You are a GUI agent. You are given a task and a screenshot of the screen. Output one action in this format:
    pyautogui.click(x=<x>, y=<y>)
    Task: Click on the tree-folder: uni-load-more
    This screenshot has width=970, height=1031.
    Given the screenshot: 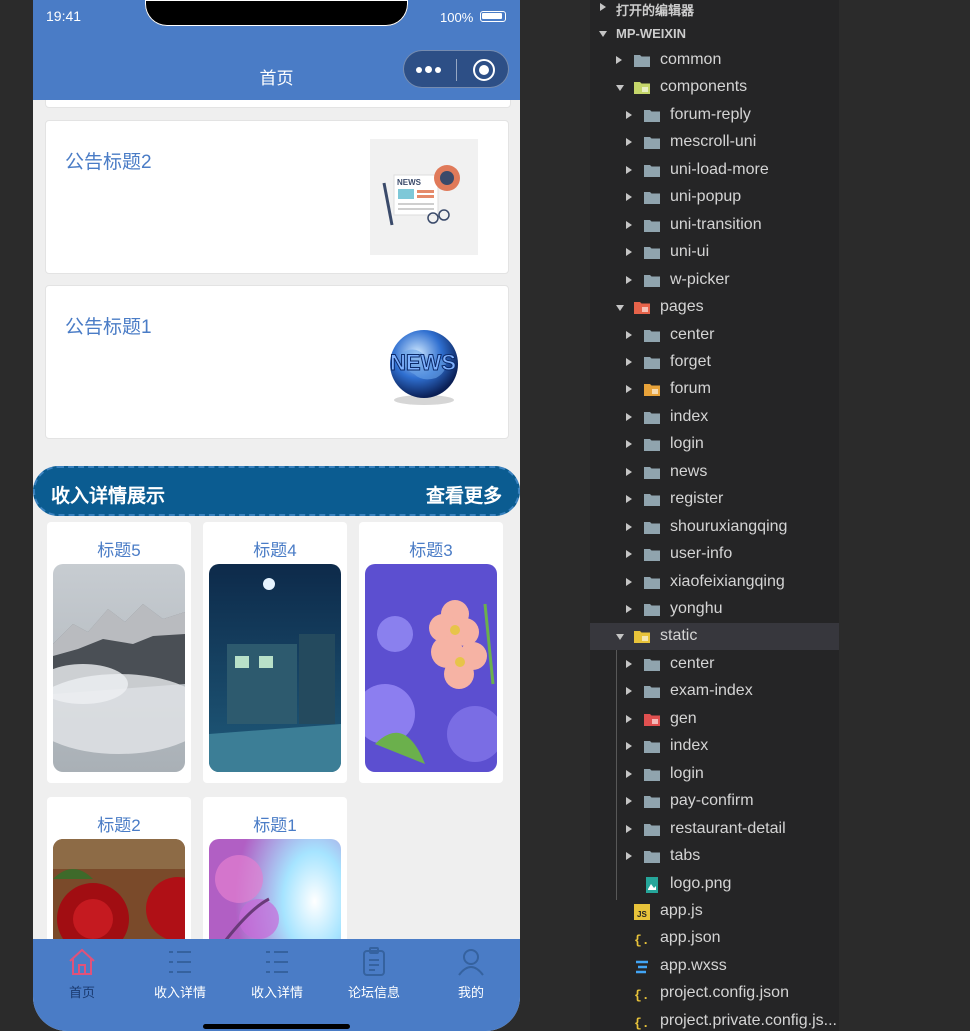 What is the action you would take?
    pyautogui.click(x=714, y=170)
    